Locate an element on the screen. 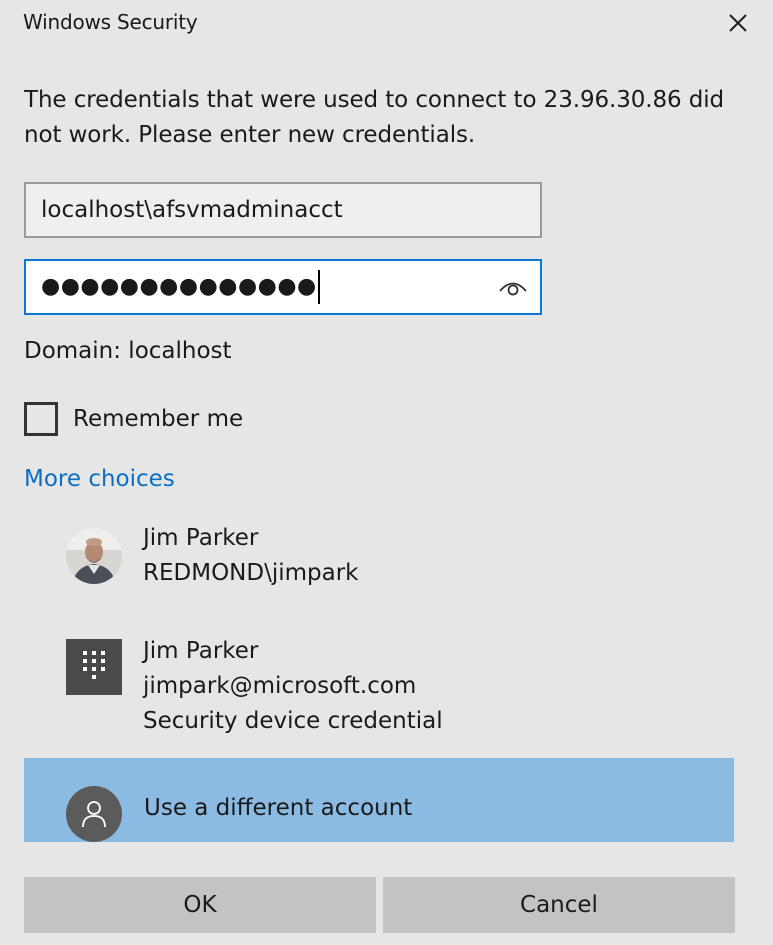 This screenshot has width=773, height=945. account-detail: REDMOND\jimpark is located at coordinates (251, 573).